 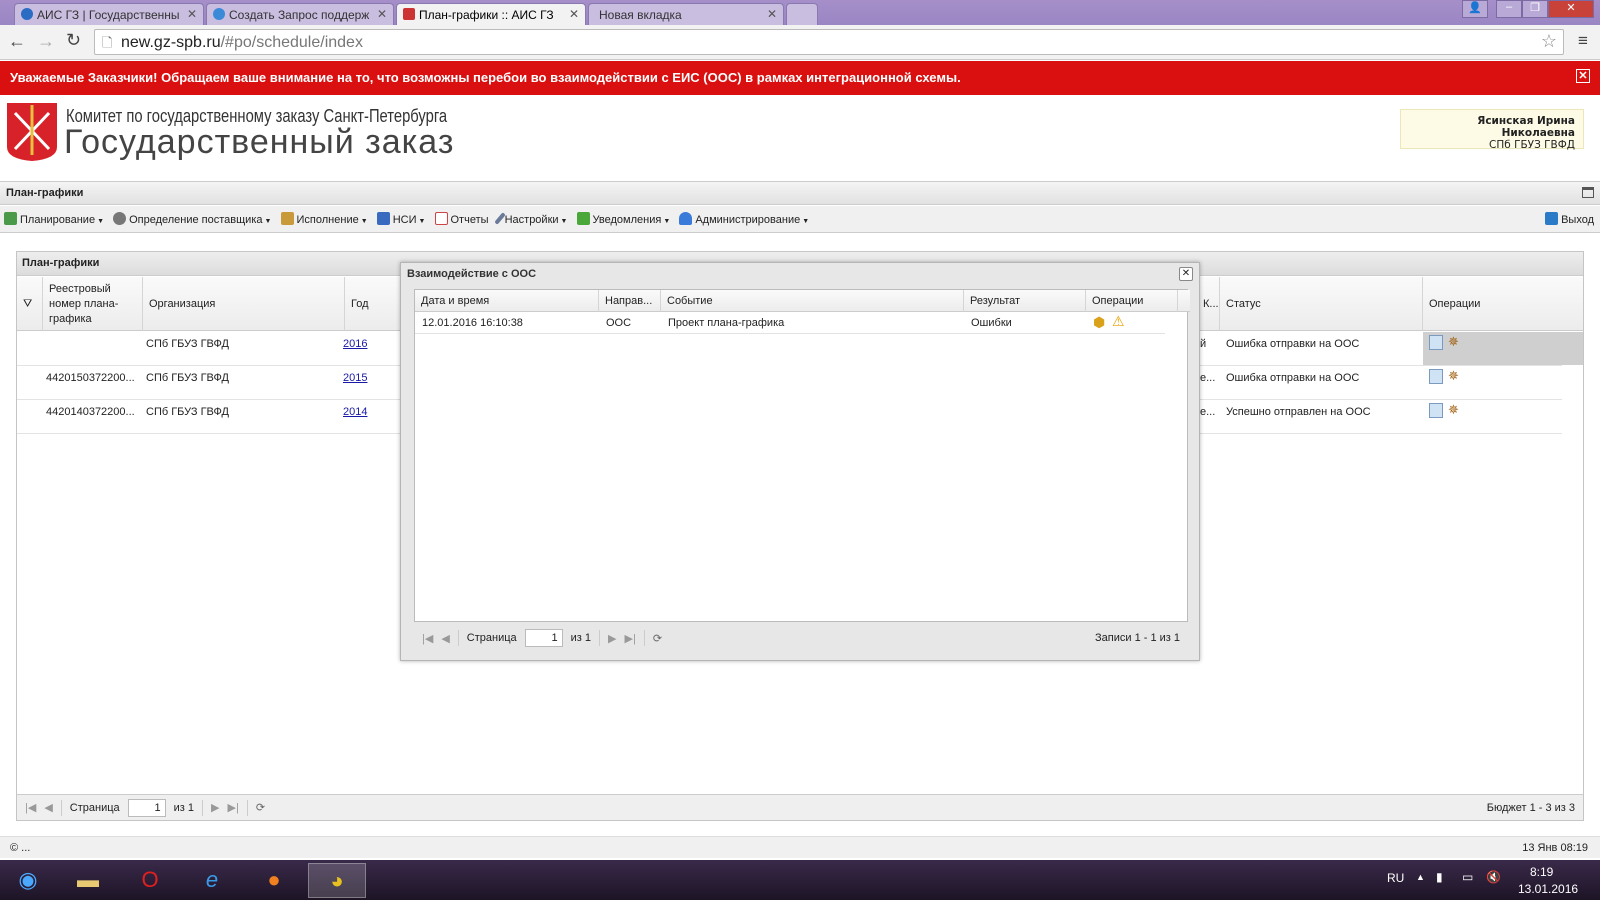 I want to click on forward-icon: →, so click(x=46, y=41).